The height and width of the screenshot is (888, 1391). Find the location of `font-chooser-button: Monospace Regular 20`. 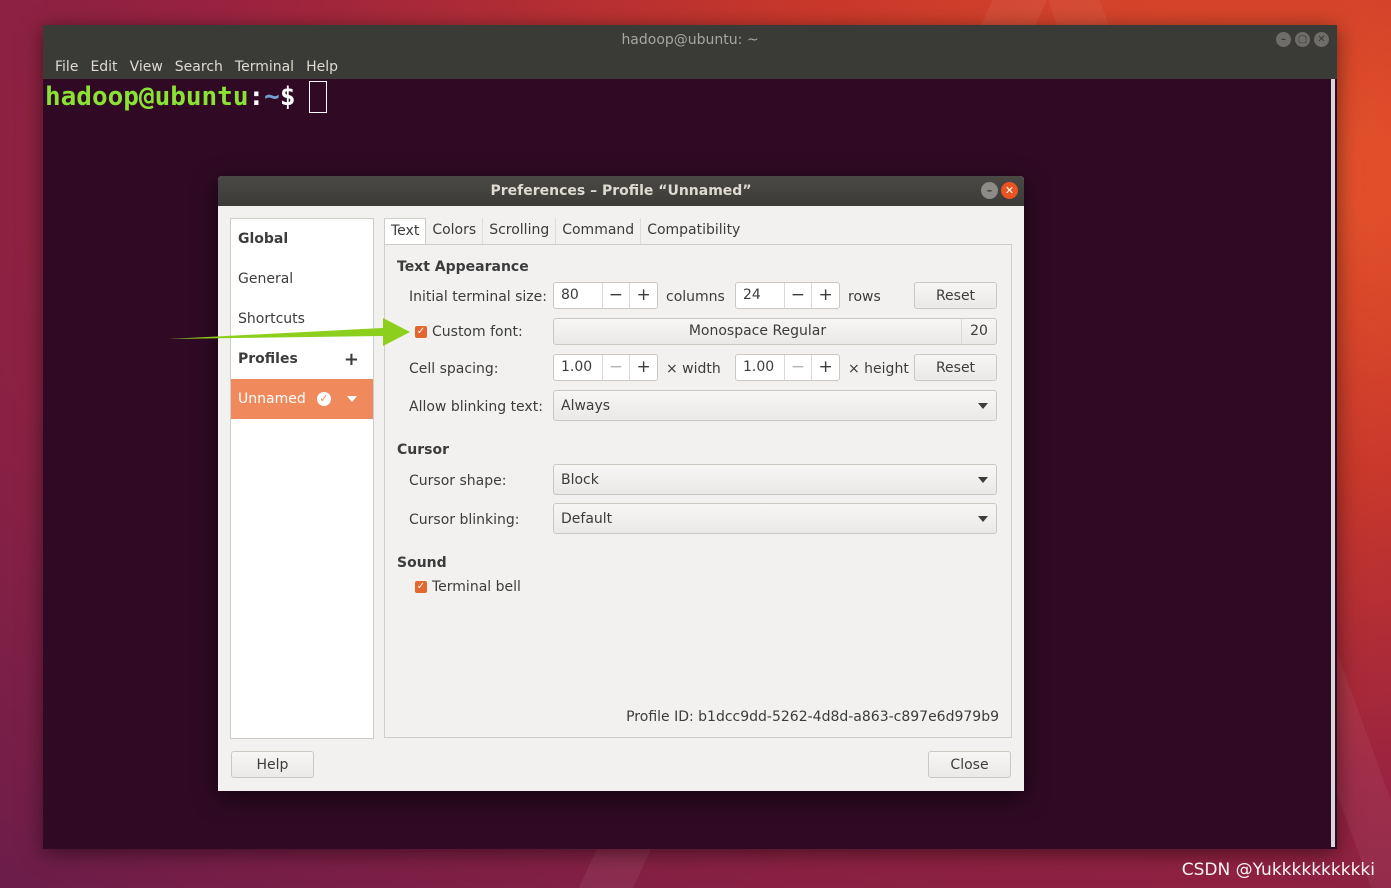

font-chooser-button: Monospace Regular 20 is located at coordinates (775, 331).